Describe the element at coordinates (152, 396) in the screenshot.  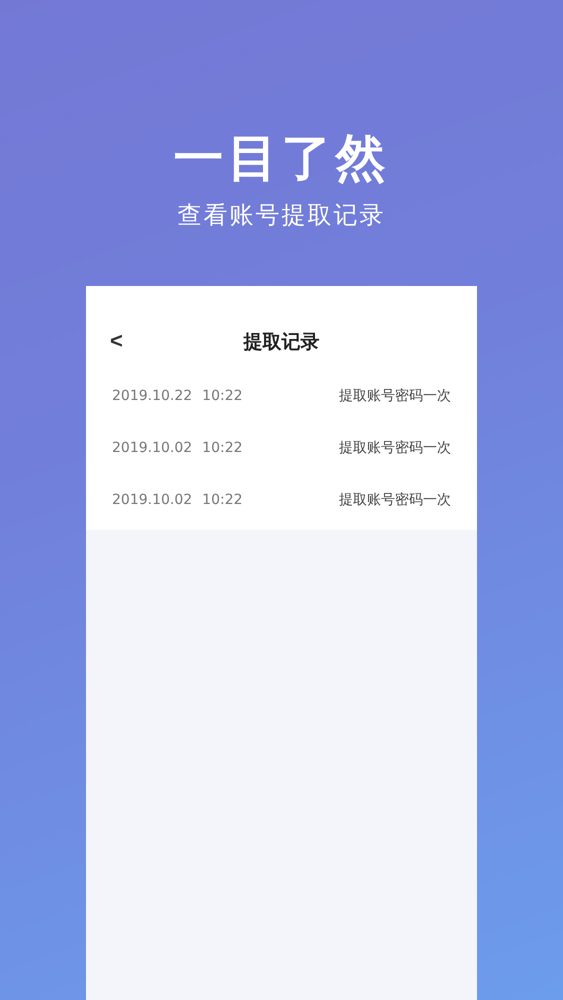
I see `record-date: 2019.10.22` at that location.